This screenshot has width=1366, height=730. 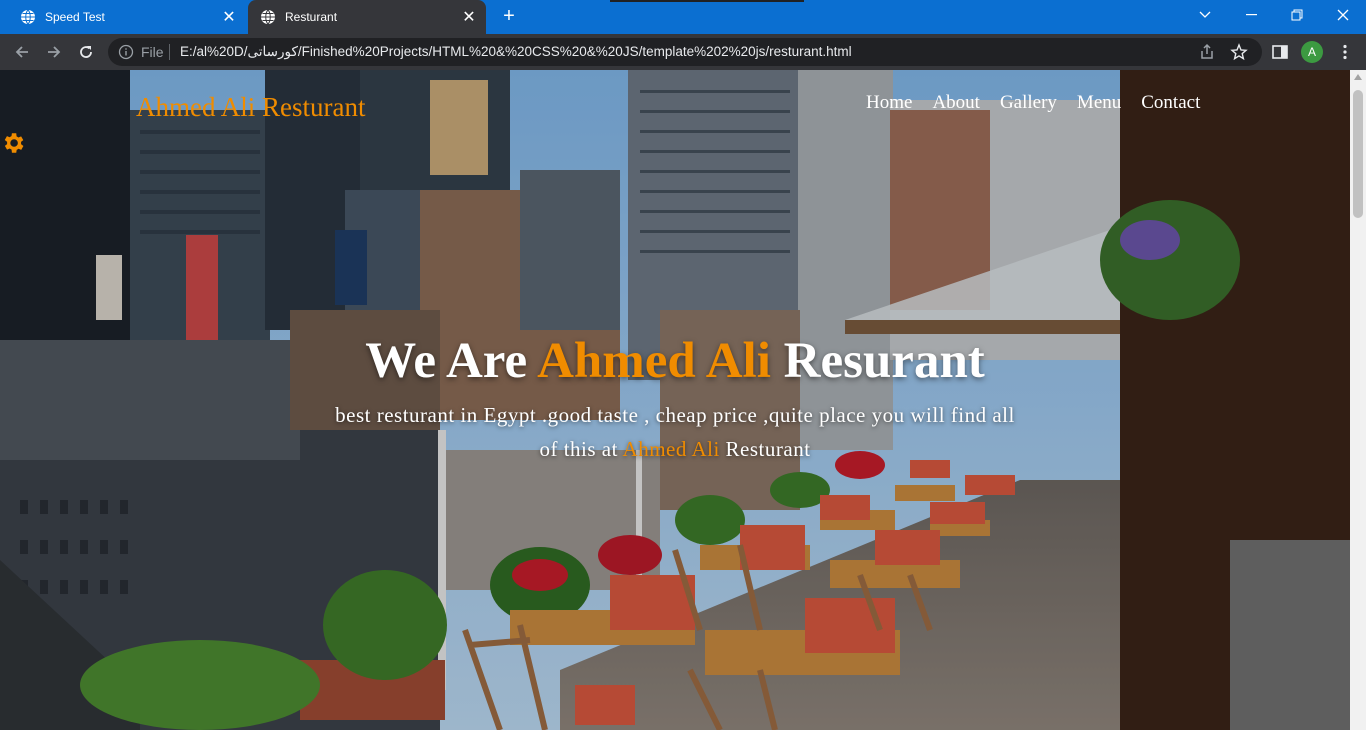 What do you see at coordinates (1358, 77) in the screenshot?
I see `scroll-up-arrow` at bounding box center [1358, 77].